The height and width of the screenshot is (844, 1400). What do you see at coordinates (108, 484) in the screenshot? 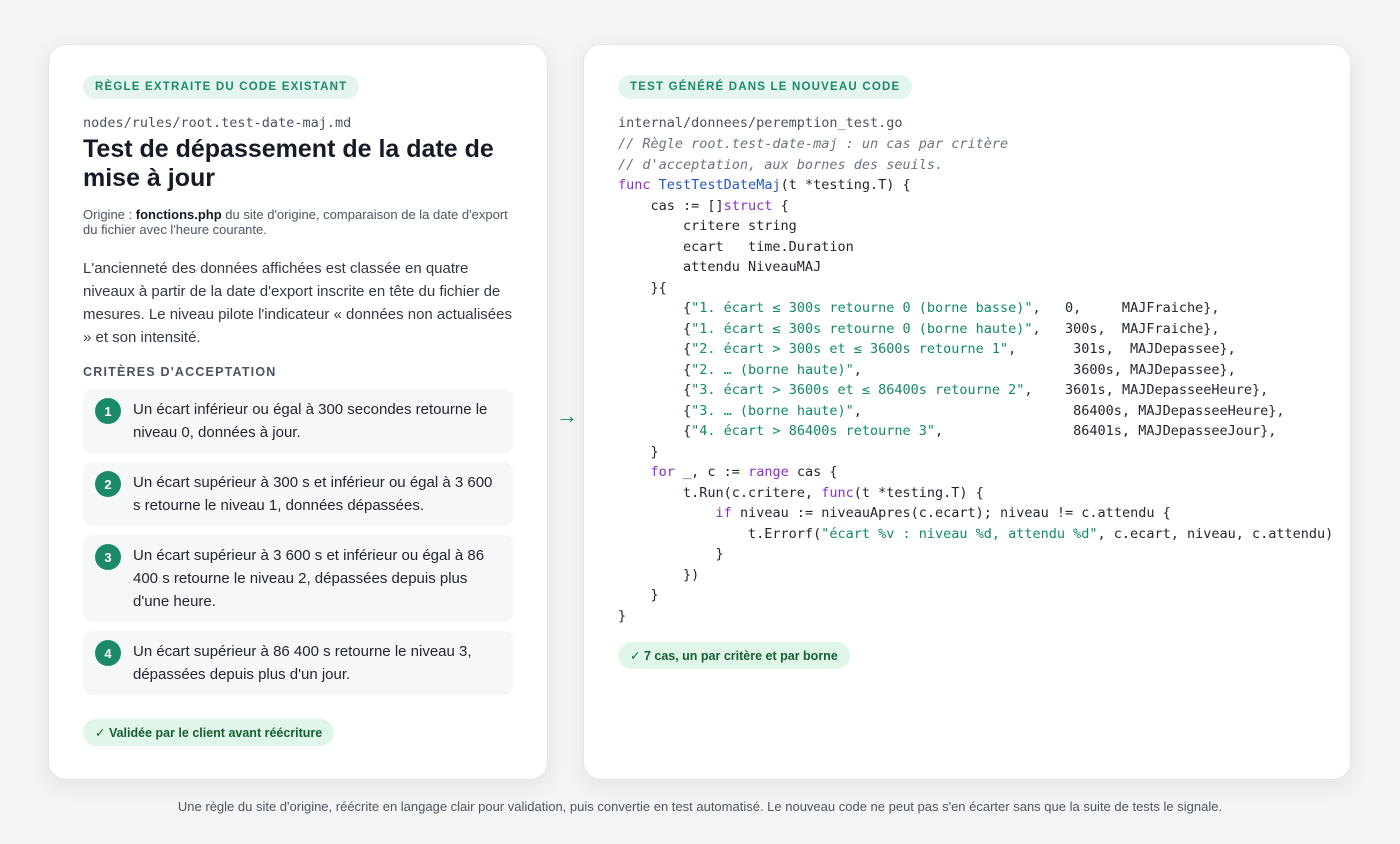
I see `criterion-number: 2` at bounding box center [108, 484].